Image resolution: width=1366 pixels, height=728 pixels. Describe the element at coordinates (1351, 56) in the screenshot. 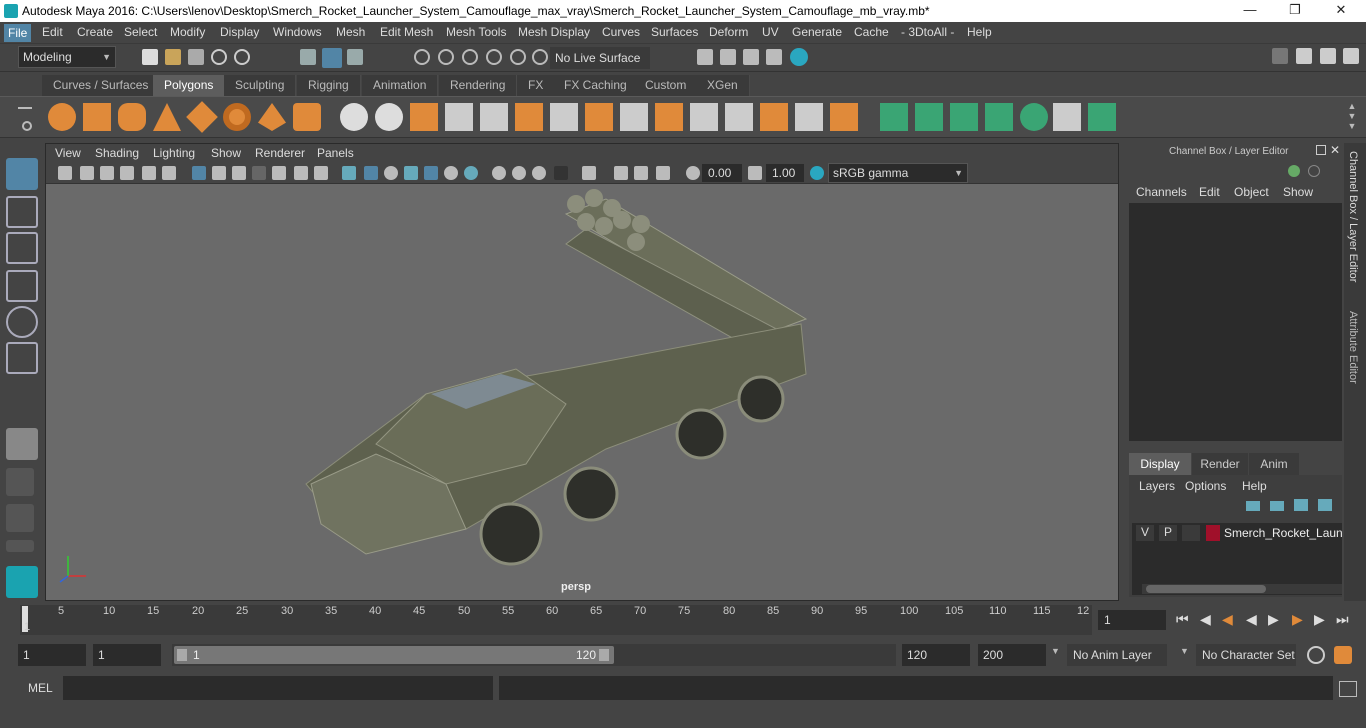

I see `toggle-tool-settings-icon` at that location.